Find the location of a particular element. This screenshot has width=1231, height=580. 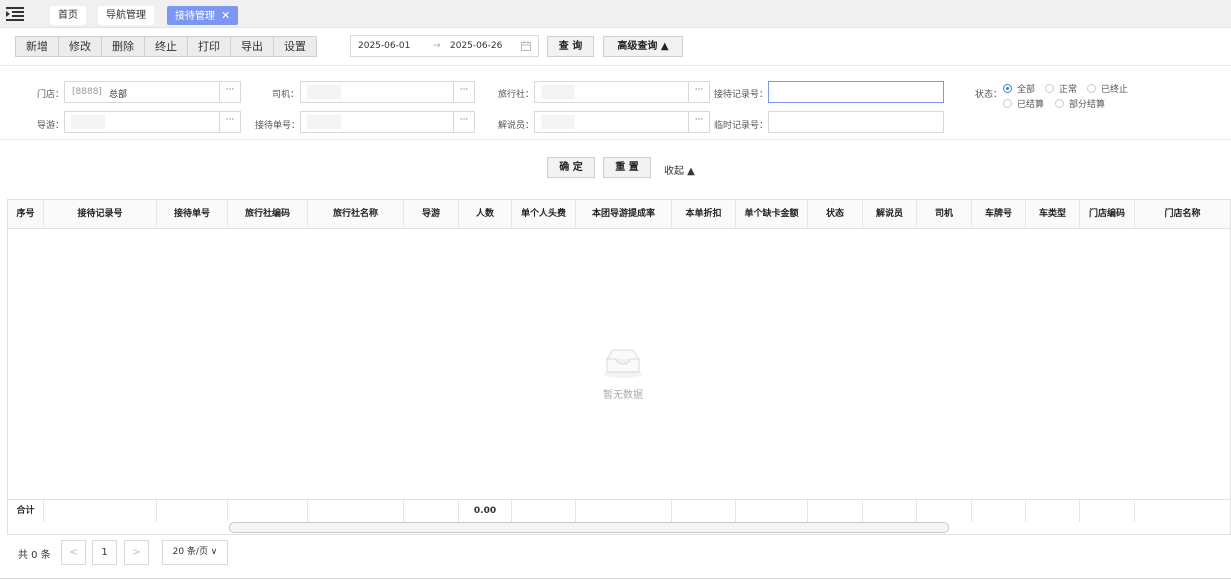

status-radio-all: 全部 is located at coordinates (1019, 88).